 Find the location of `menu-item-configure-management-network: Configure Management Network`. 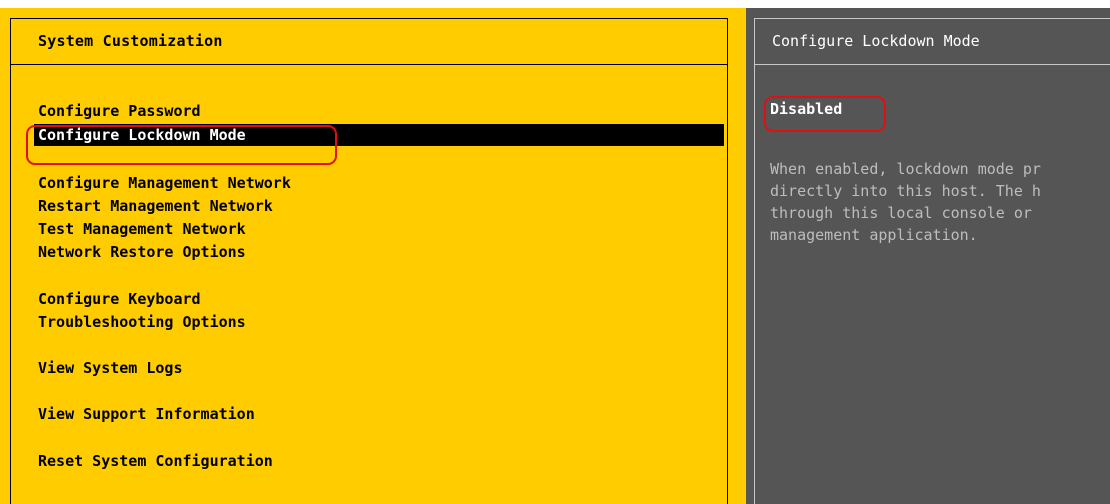

menu-item-configure-management-network: Configure Management Network is located at coordinates (164, 183).